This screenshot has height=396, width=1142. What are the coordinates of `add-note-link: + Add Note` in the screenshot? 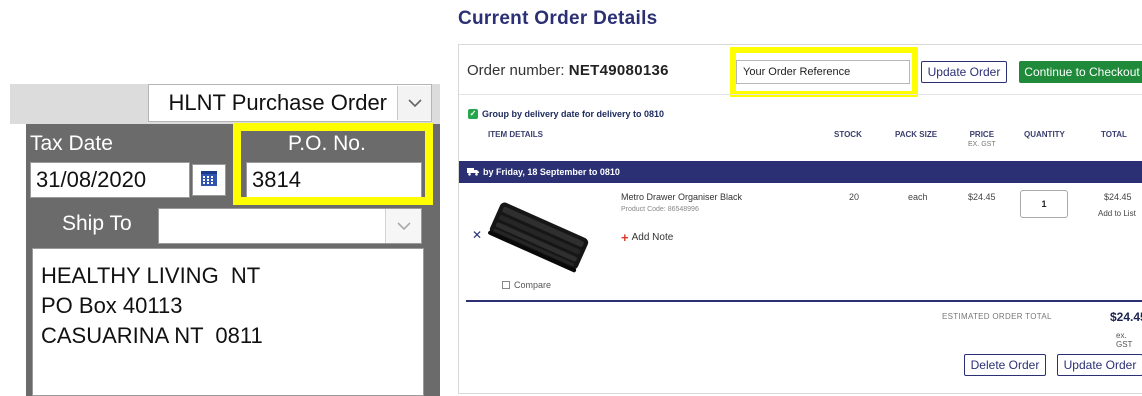 It's located at (647, 237).